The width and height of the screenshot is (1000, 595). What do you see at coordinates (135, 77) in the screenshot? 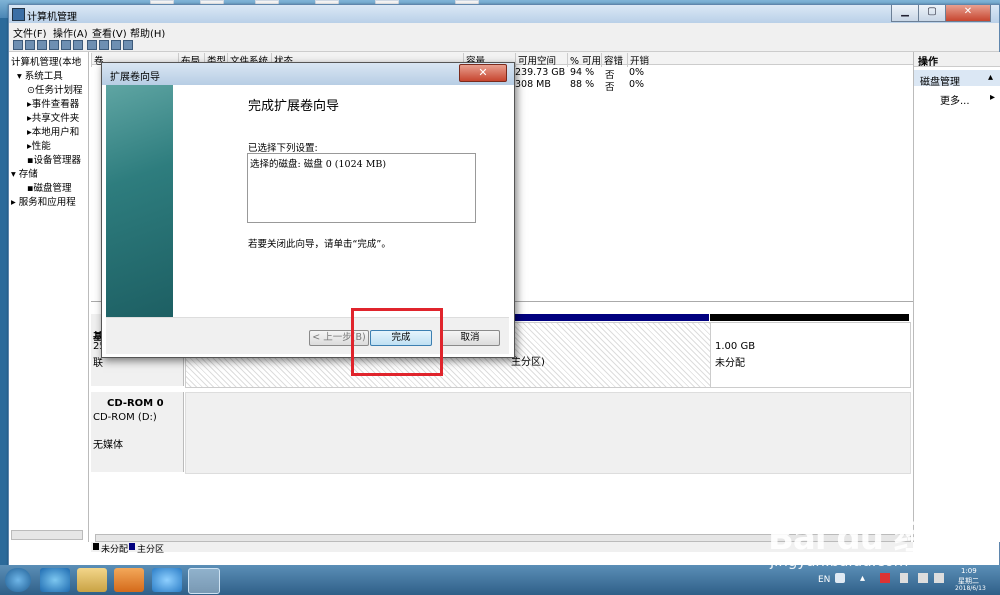
I see `wizard-title: 扩展卷向导` at bounding box center [135, 77].